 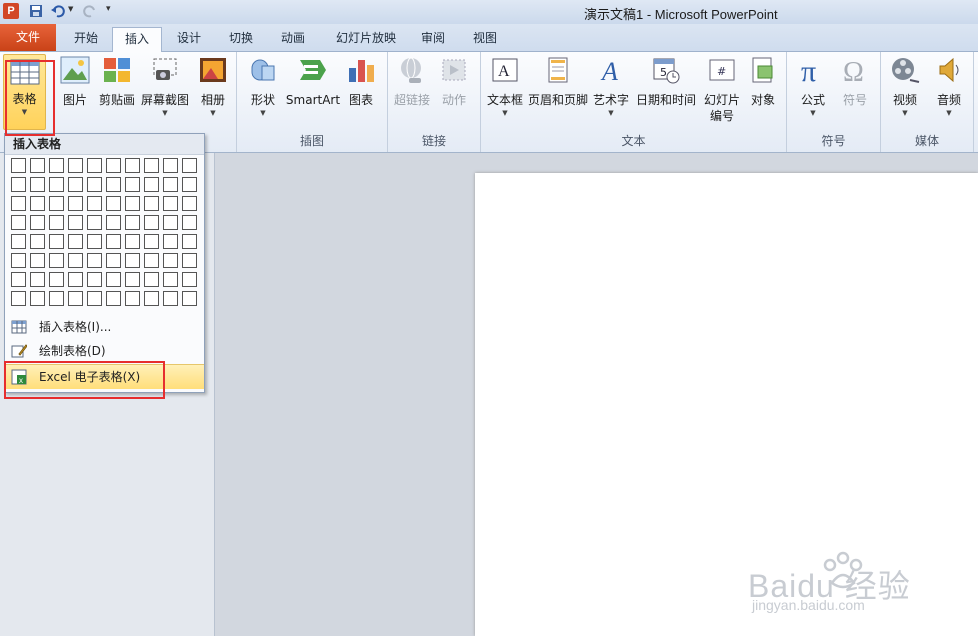 What do you see at coordinates (813, 86) in the screenshot?
I see `equation-button: π 公式 ▼` at bounding box center [813, 86].